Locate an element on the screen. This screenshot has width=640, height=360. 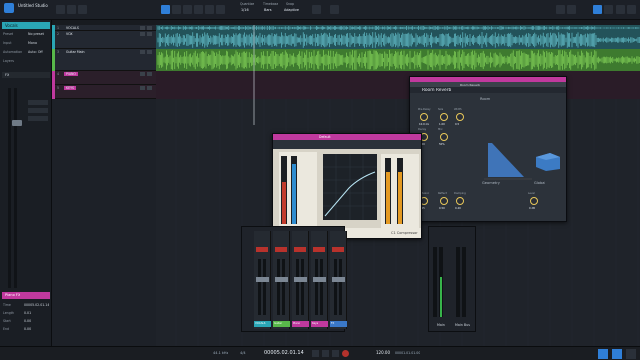
inspector-bottom-label: End is located at coordinates (6, 329).